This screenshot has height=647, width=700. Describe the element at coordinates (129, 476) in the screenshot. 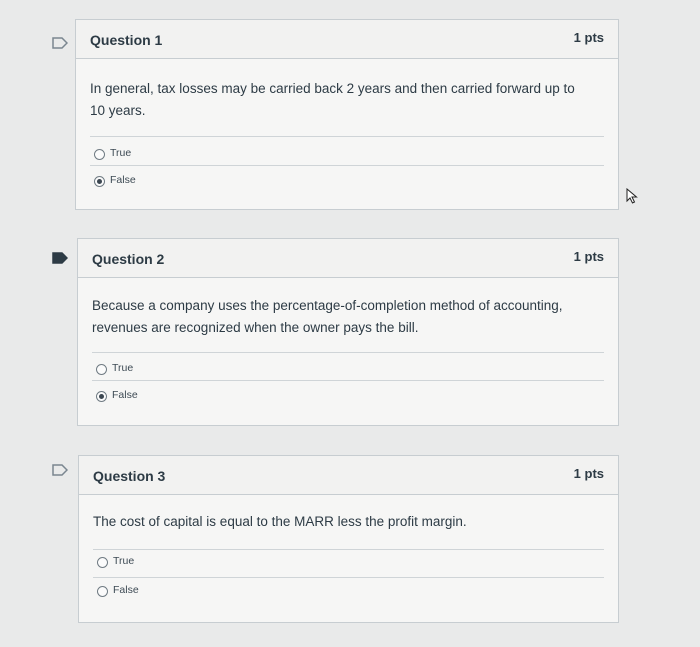

I see `question-title: Question 3` at that location.